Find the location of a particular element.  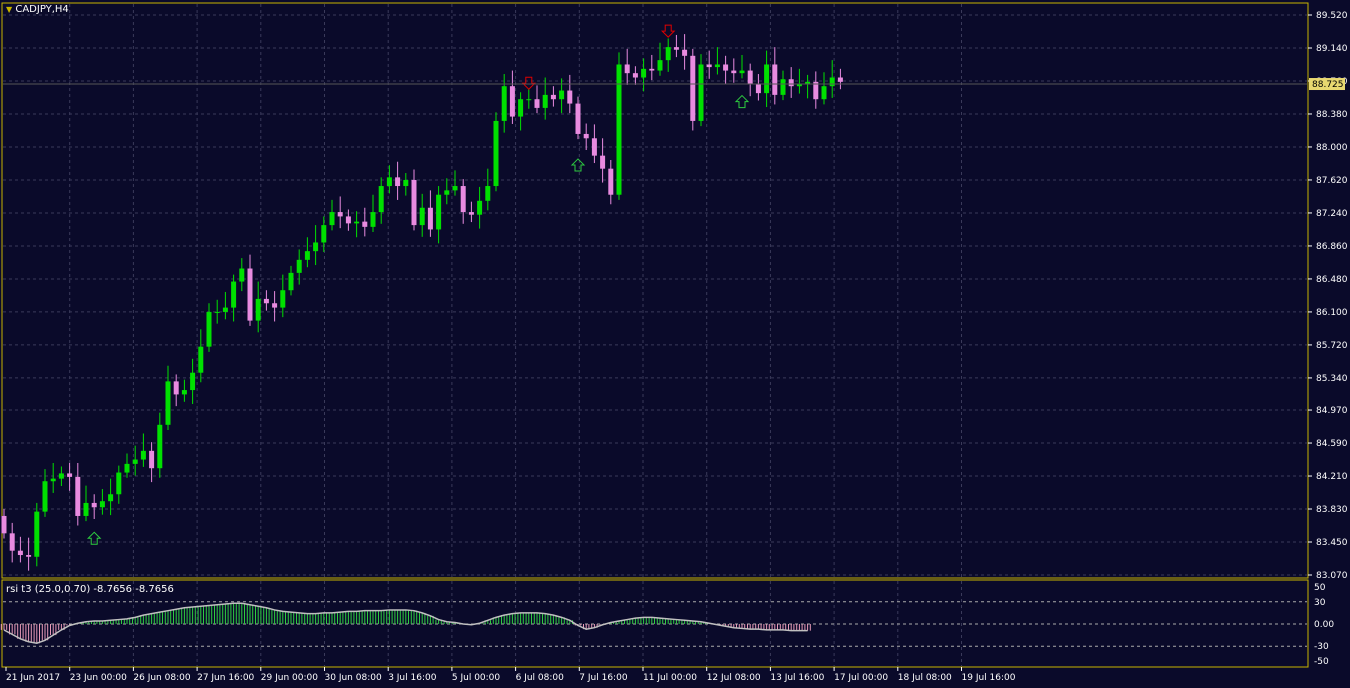

time-tick-label: 26 Jun 08:00 is located at coordinates (161, 678).